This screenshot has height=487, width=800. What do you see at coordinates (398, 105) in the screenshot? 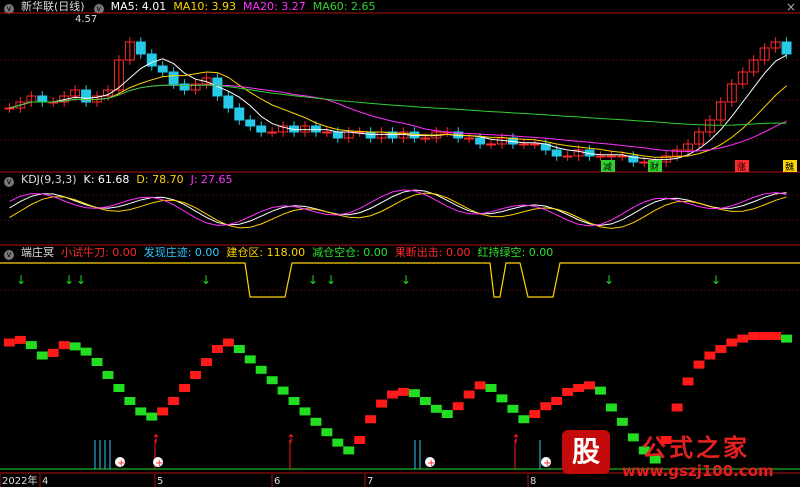
I see `ma60-line` at bounding box center [398, 105].